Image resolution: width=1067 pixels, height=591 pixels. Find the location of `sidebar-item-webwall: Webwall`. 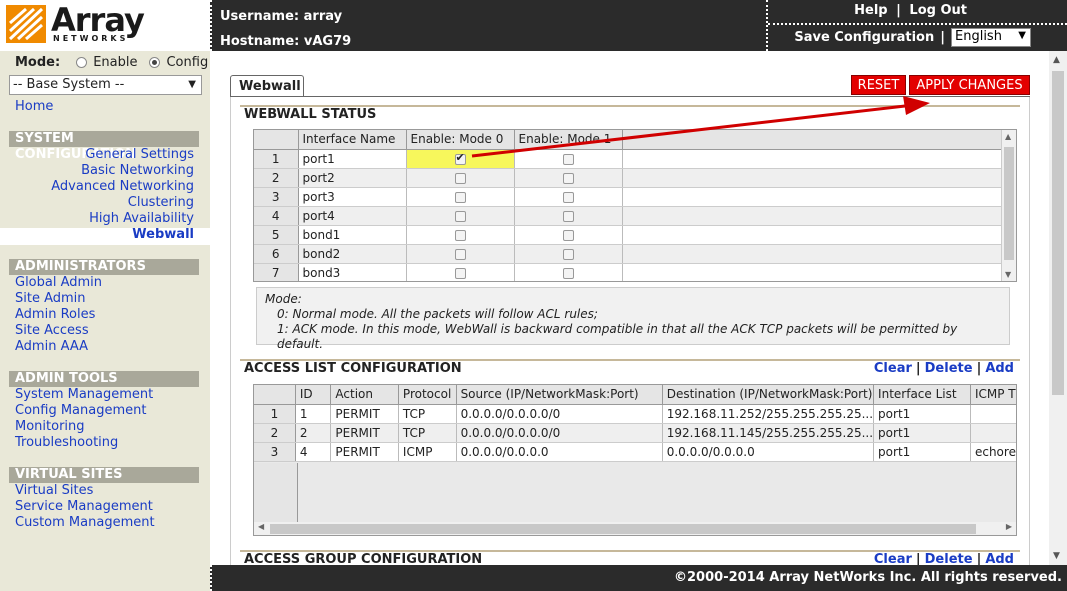

sidebar-item-webwall: Webwall is located at coordinates (163, 234).